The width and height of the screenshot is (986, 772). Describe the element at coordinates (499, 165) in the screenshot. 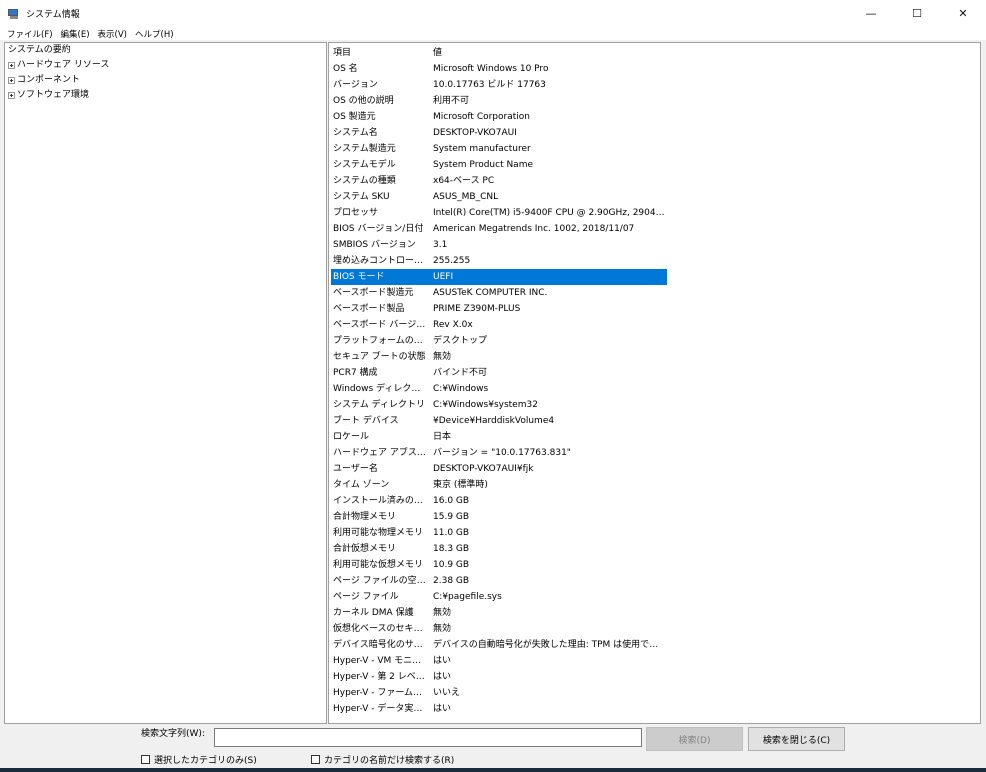

I see `table-row: システムモデル System Product Name` at that location.